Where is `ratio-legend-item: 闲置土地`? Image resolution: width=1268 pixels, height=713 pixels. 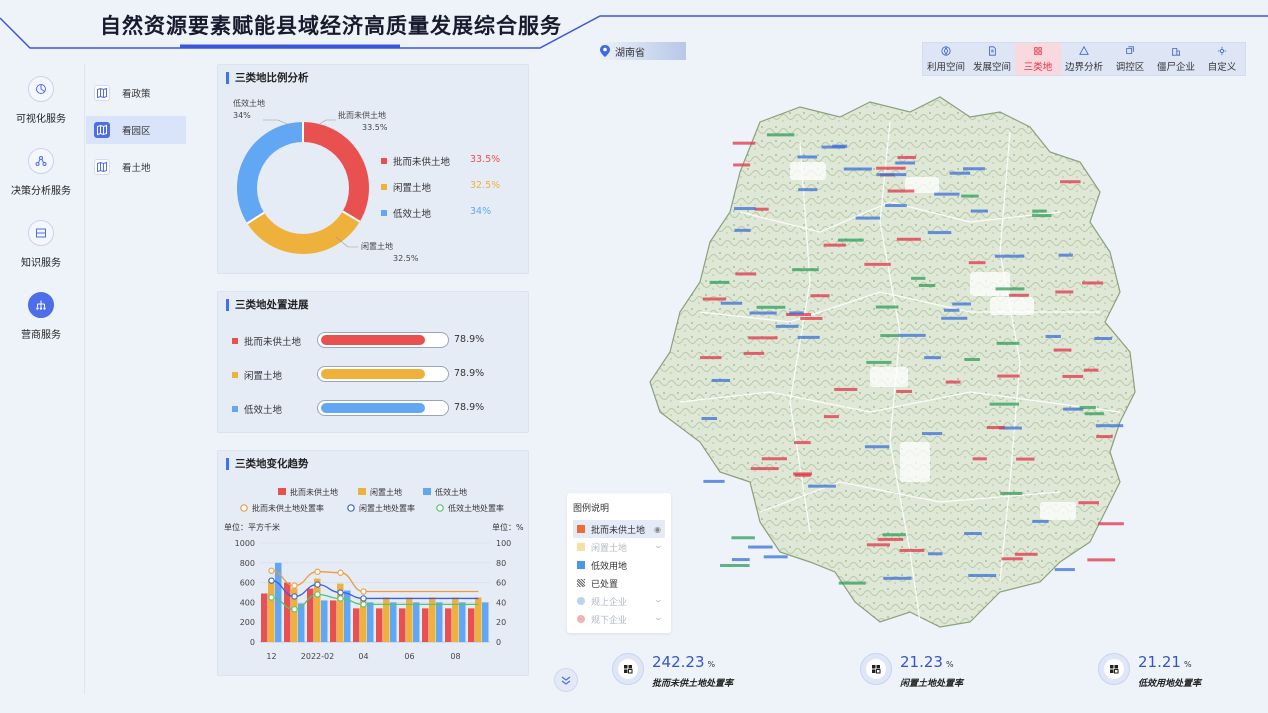
ratio-legend-item: 闲置土地 is located at coordinates (406, 187).